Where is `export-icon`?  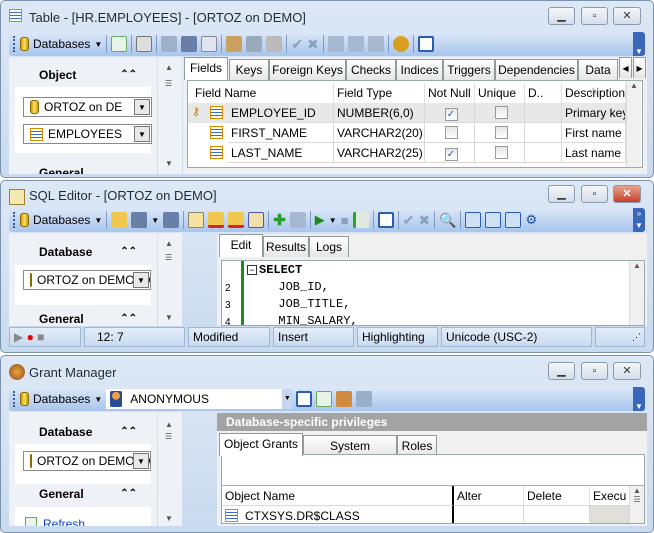
export-icon is located at coordinates (335, 44).